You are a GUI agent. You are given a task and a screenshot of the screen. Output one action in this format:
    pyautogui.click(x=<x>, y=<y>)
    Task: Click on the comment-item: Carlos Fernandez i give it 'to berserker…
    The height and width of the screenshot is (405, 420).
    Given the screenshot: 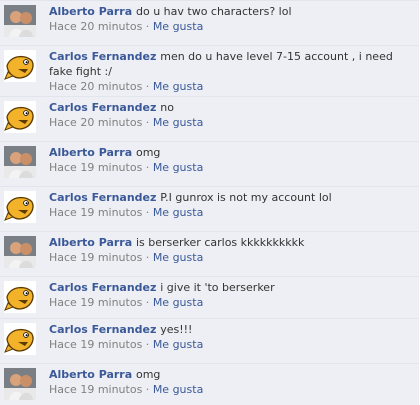 What is the action you would take?
    pyautogui.click(x=209, y=297)
    